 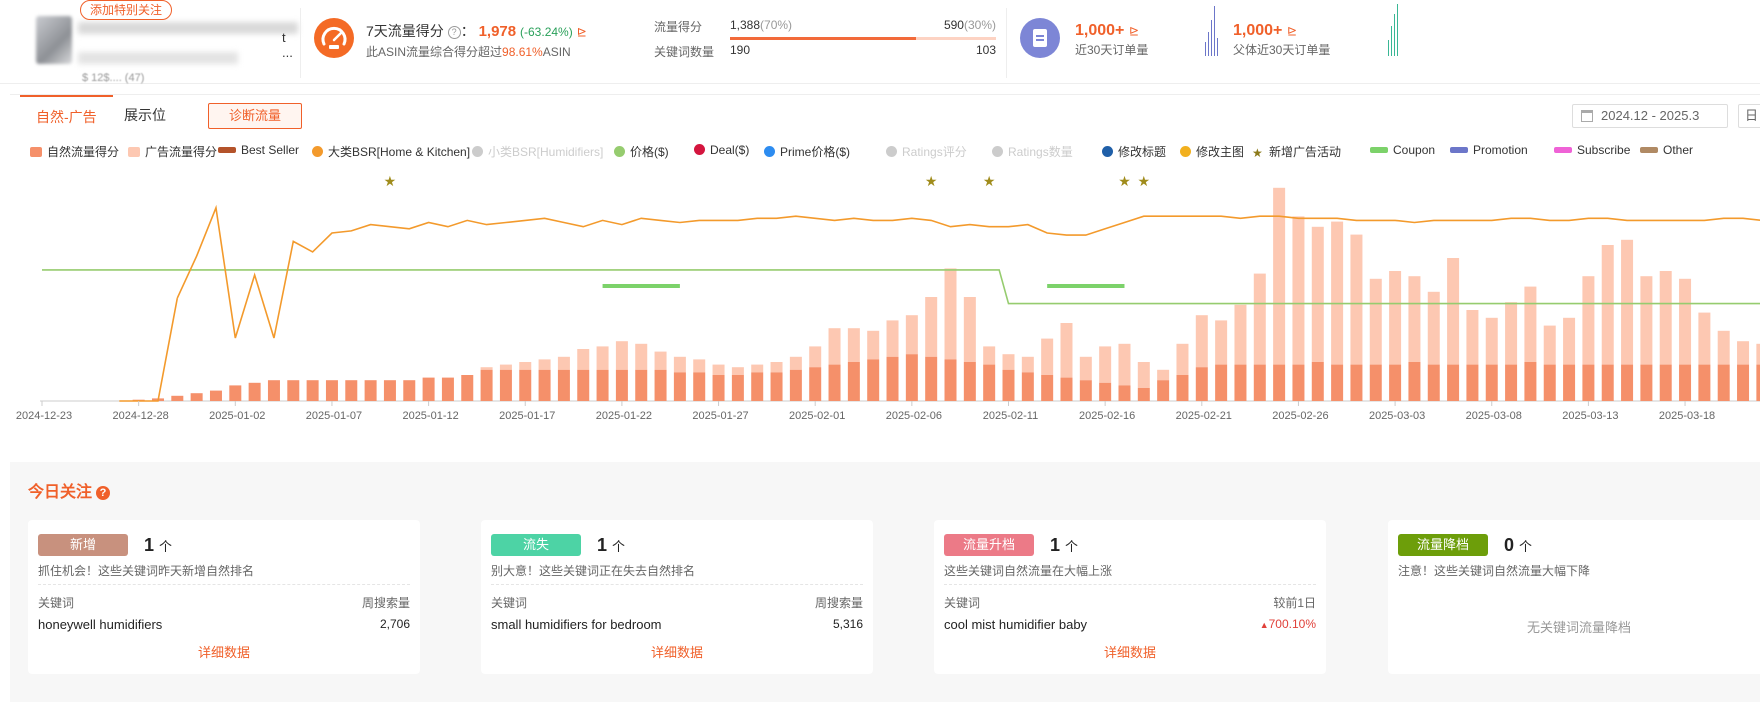 I want to click on organic-score-pct: (70%), so click(x=776, y=25).